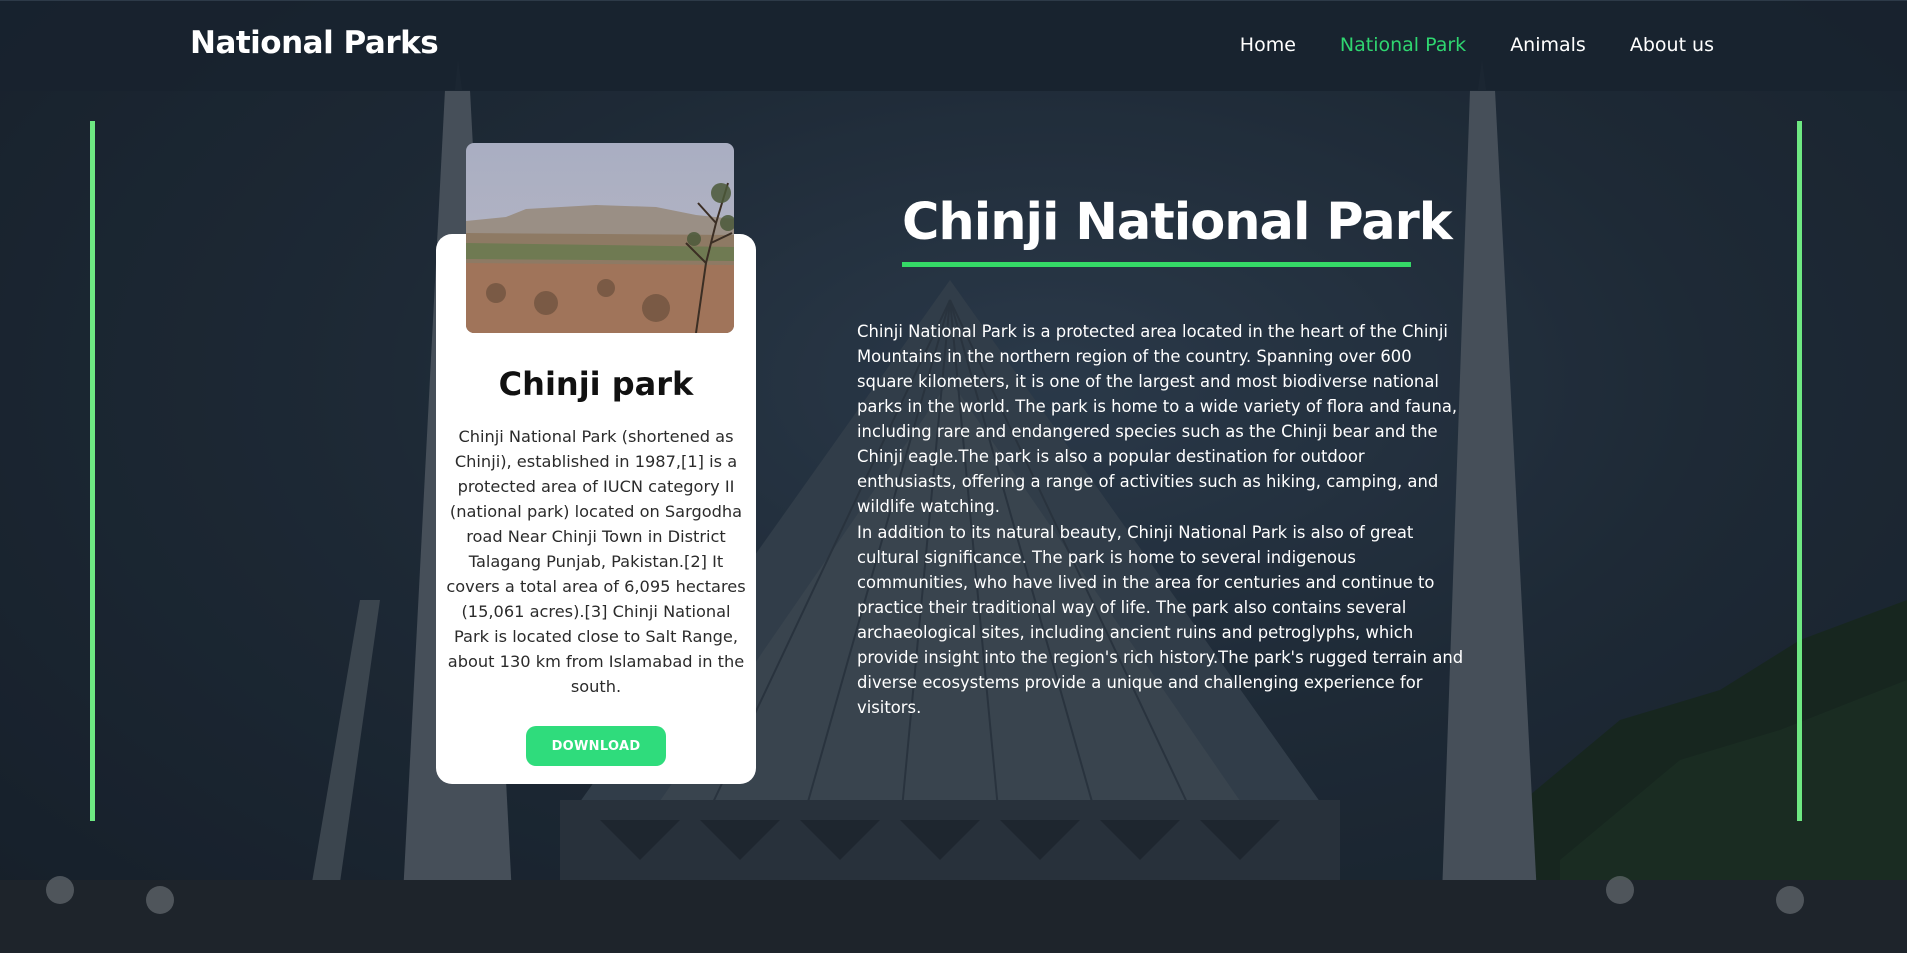 The width and height of the screenshot is (1907, 953). I want to click on left-accent-line, so click(92, 471).